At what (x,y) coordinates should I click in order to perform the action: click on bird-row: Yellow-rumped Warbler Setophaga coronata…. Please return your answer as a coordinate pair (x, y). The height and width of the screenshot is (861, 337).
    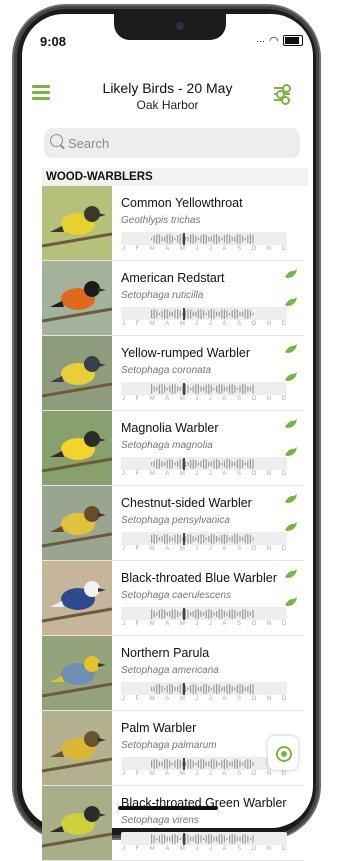
    Looking at the image, I should click on (173, 373).